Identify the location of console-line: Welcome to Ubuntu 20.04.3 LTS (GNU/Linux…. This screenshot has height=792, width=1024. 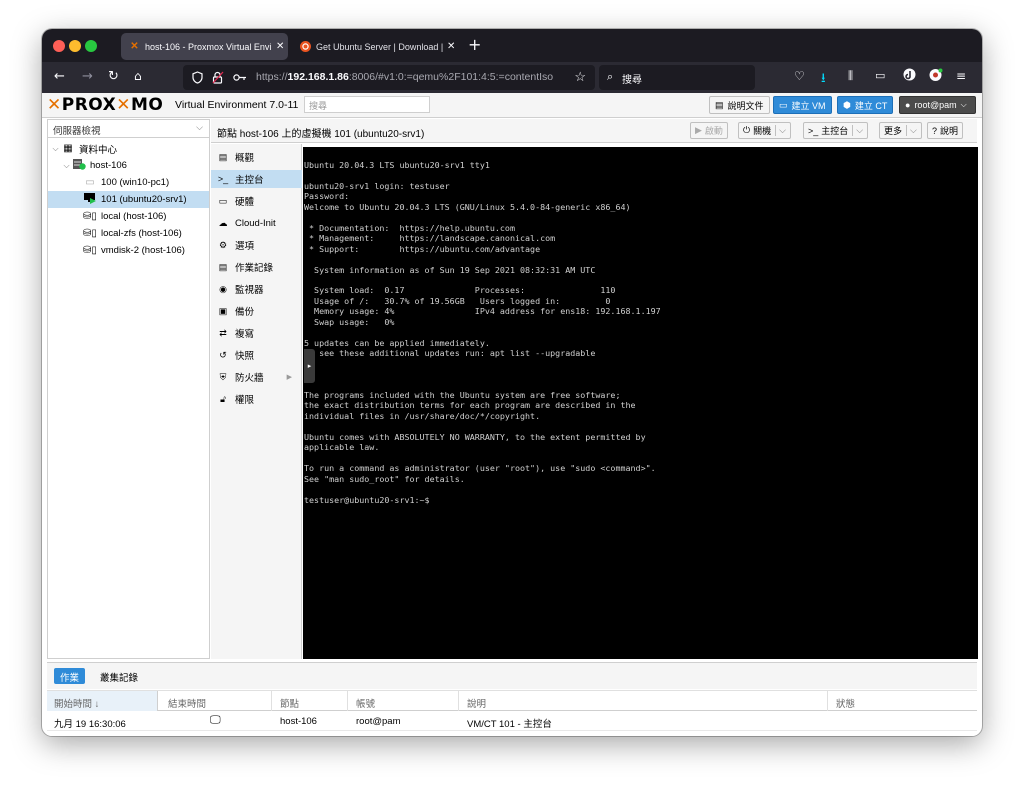
(467, 206).